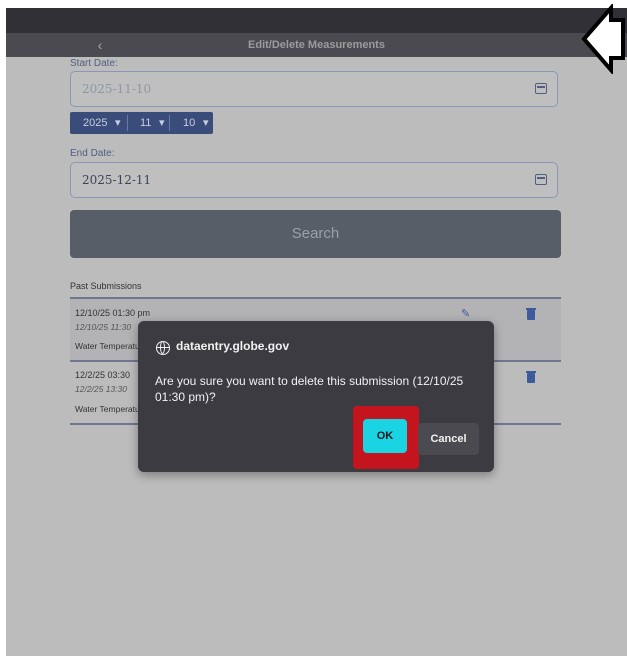  Describe the element at coordinates (448, 439) in the screenshot. I see `cancel-button: Cancel` at that location.